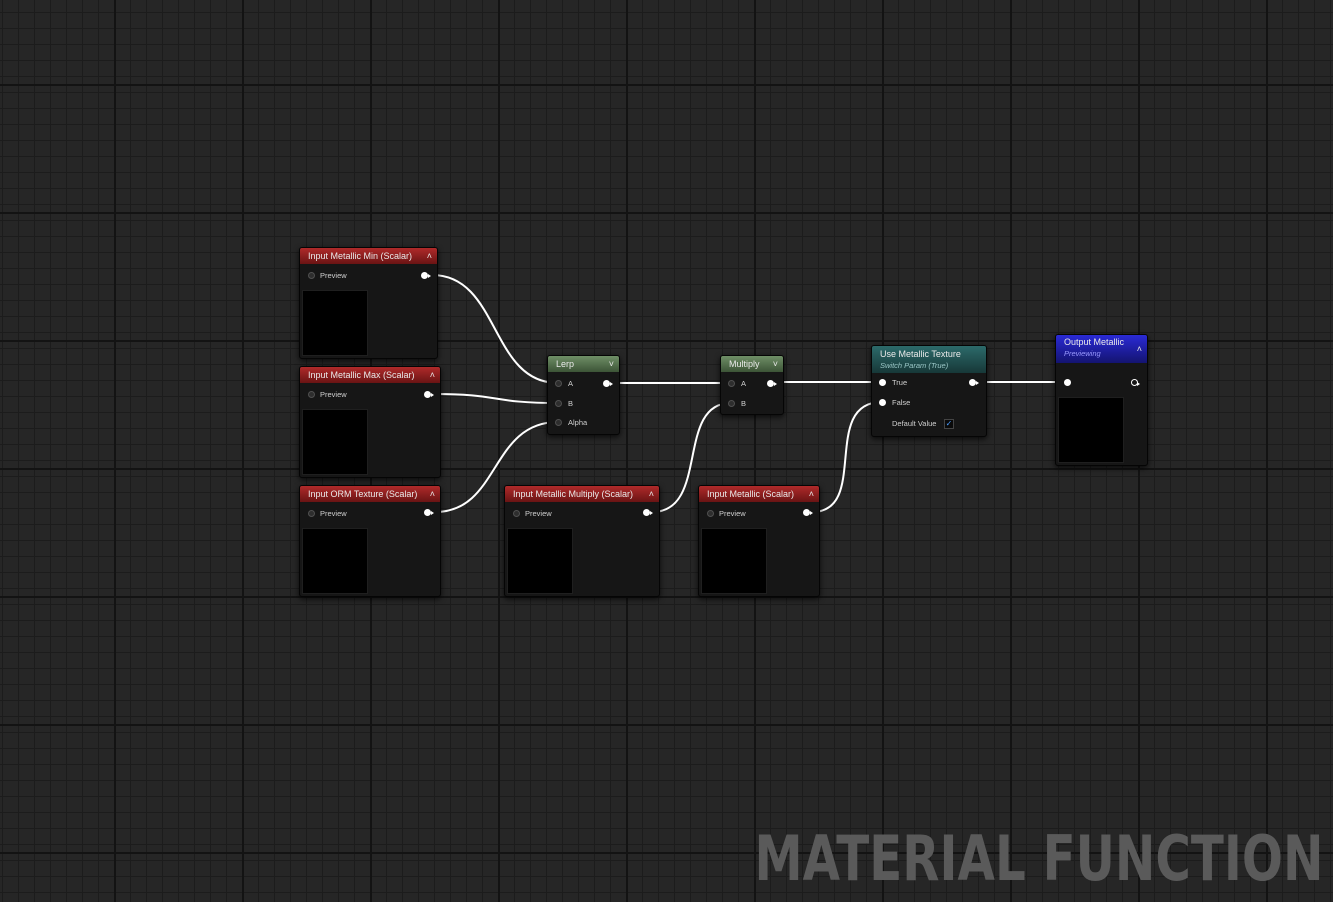 The width and height of the screenshot is (1333, 902). What do you see at coordinates (1038, 858) in the screenshot?
I see `graph-type-watermark: MATERIAL FUNCTION` at bounding box center [1038, 858].